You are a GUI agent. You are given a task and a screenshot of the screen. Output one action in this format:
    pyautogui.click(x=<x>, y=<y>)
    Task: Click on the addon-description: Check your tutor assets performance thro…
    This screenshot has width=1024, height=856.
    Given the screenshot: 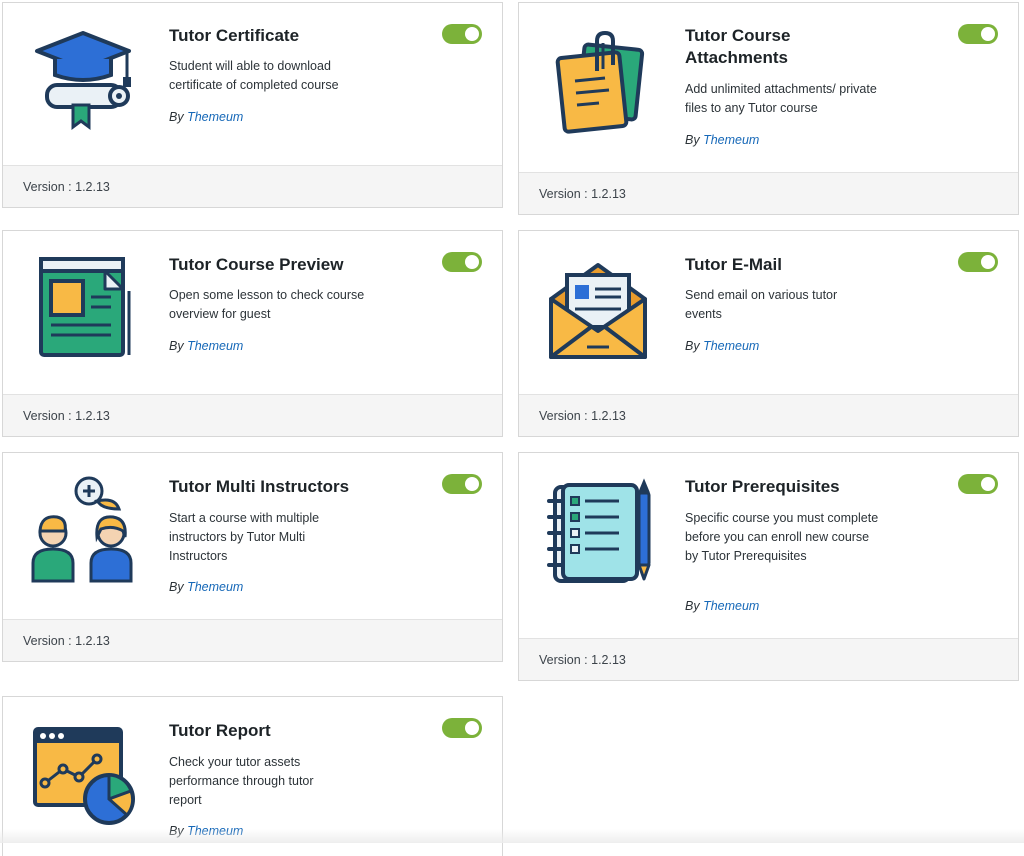 What is the action you would take?
    pyautogui.click(x=241, y=781)
    